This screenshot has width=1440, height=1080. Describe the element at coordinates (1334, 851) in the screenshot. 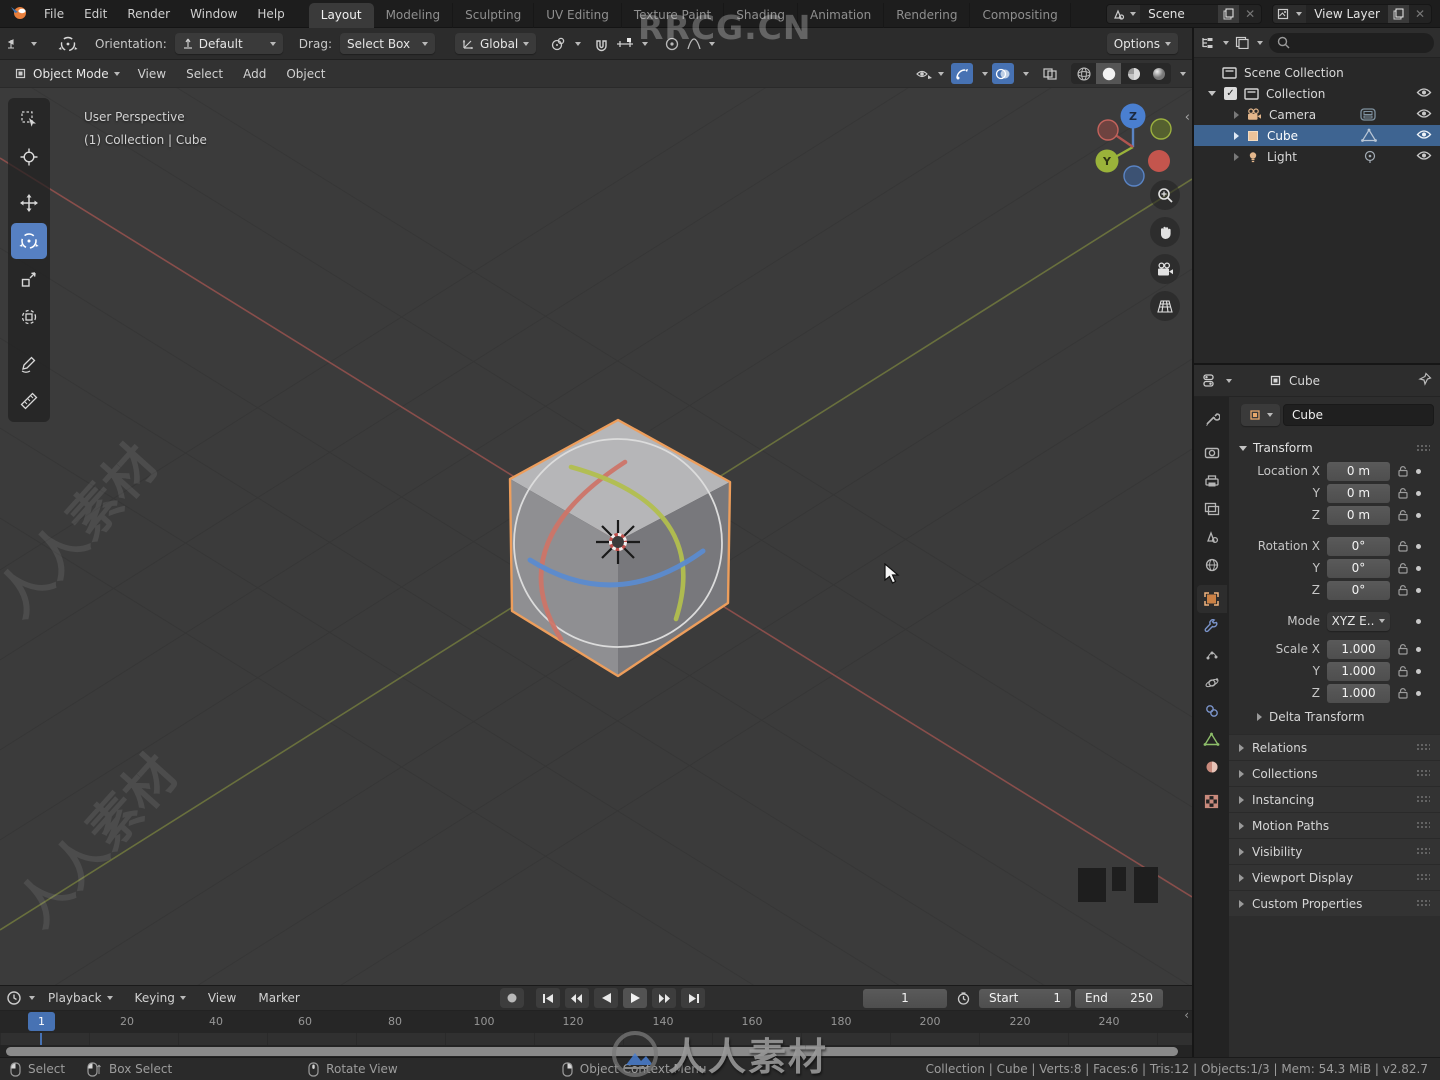

I see `section-visibility: Visibility` at that location.